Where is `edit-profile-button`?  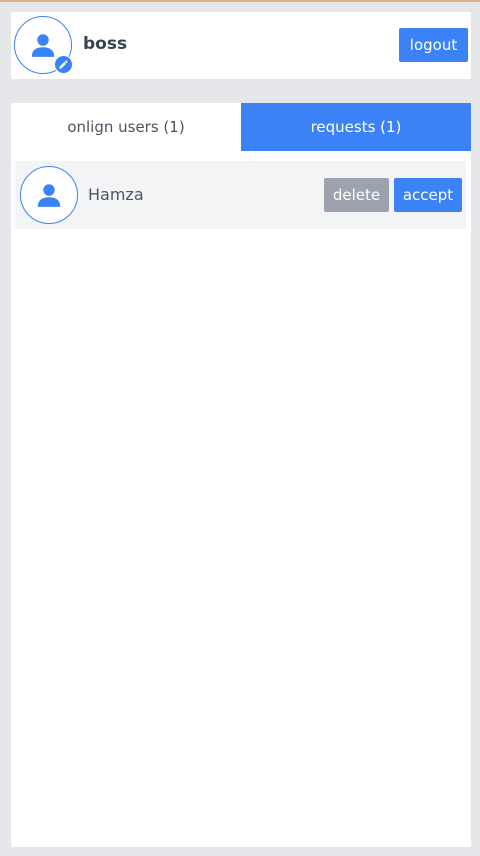
edit-profile-button is located at coordinates (63, 64).